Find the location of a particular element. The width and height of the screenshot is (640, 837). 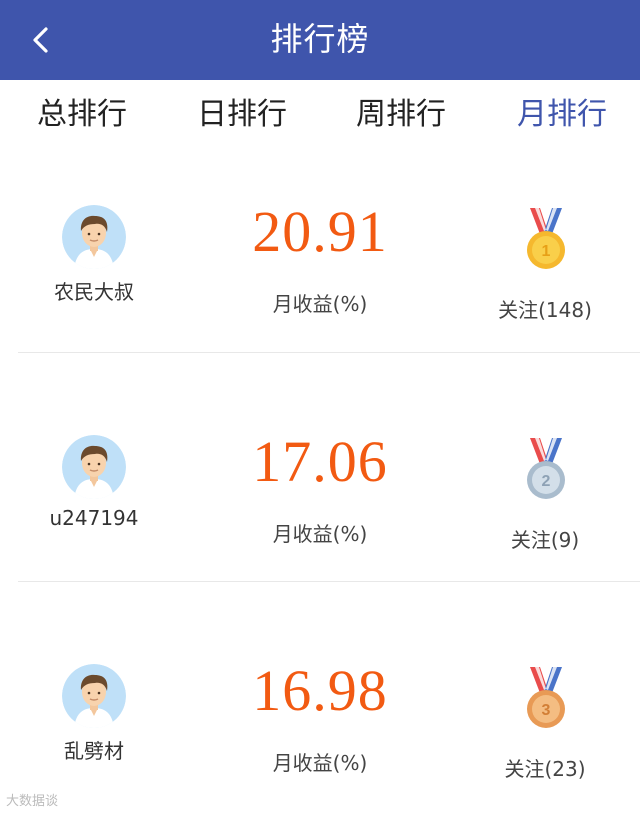

follow-button: 关注(148) is located at coordinates (545, 308).